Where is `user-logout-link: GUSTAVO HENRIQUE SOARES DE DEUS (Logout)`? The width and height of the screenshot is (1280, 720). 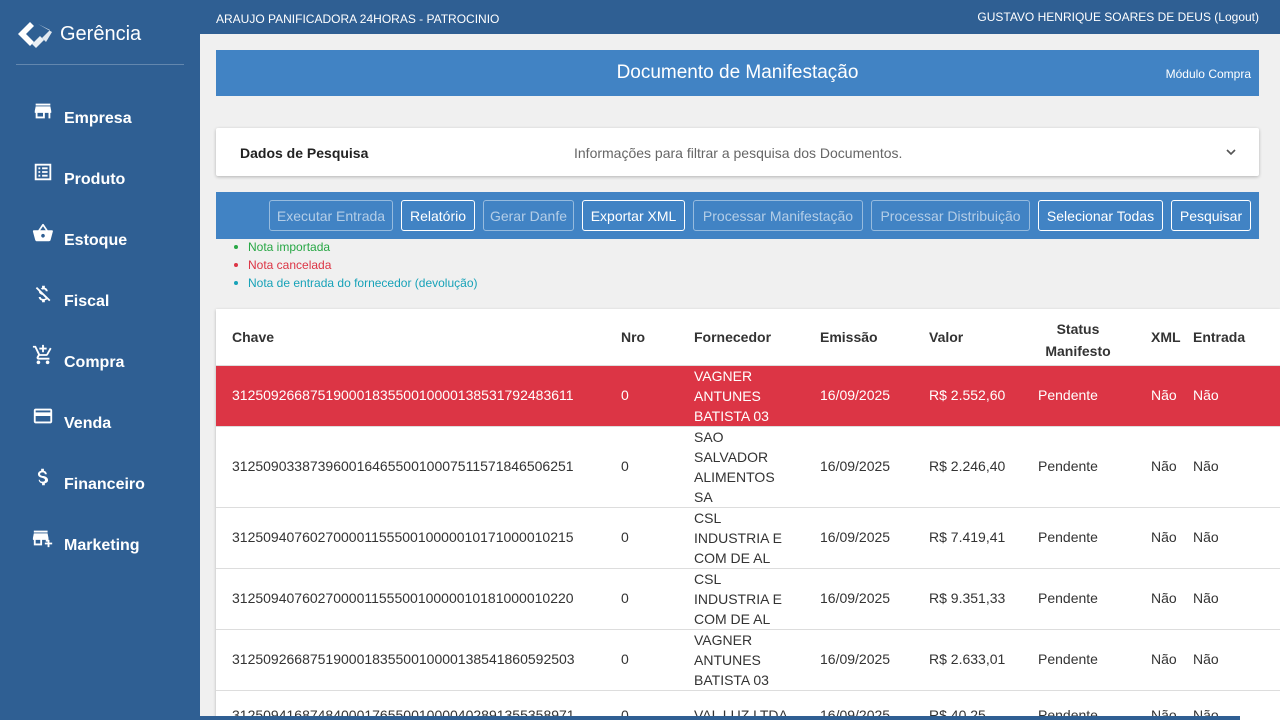 user-logout-link: GUSTAVO HENRIQUE SOARES DE DEUS (Logout) is located at coordinates (1118, 17).